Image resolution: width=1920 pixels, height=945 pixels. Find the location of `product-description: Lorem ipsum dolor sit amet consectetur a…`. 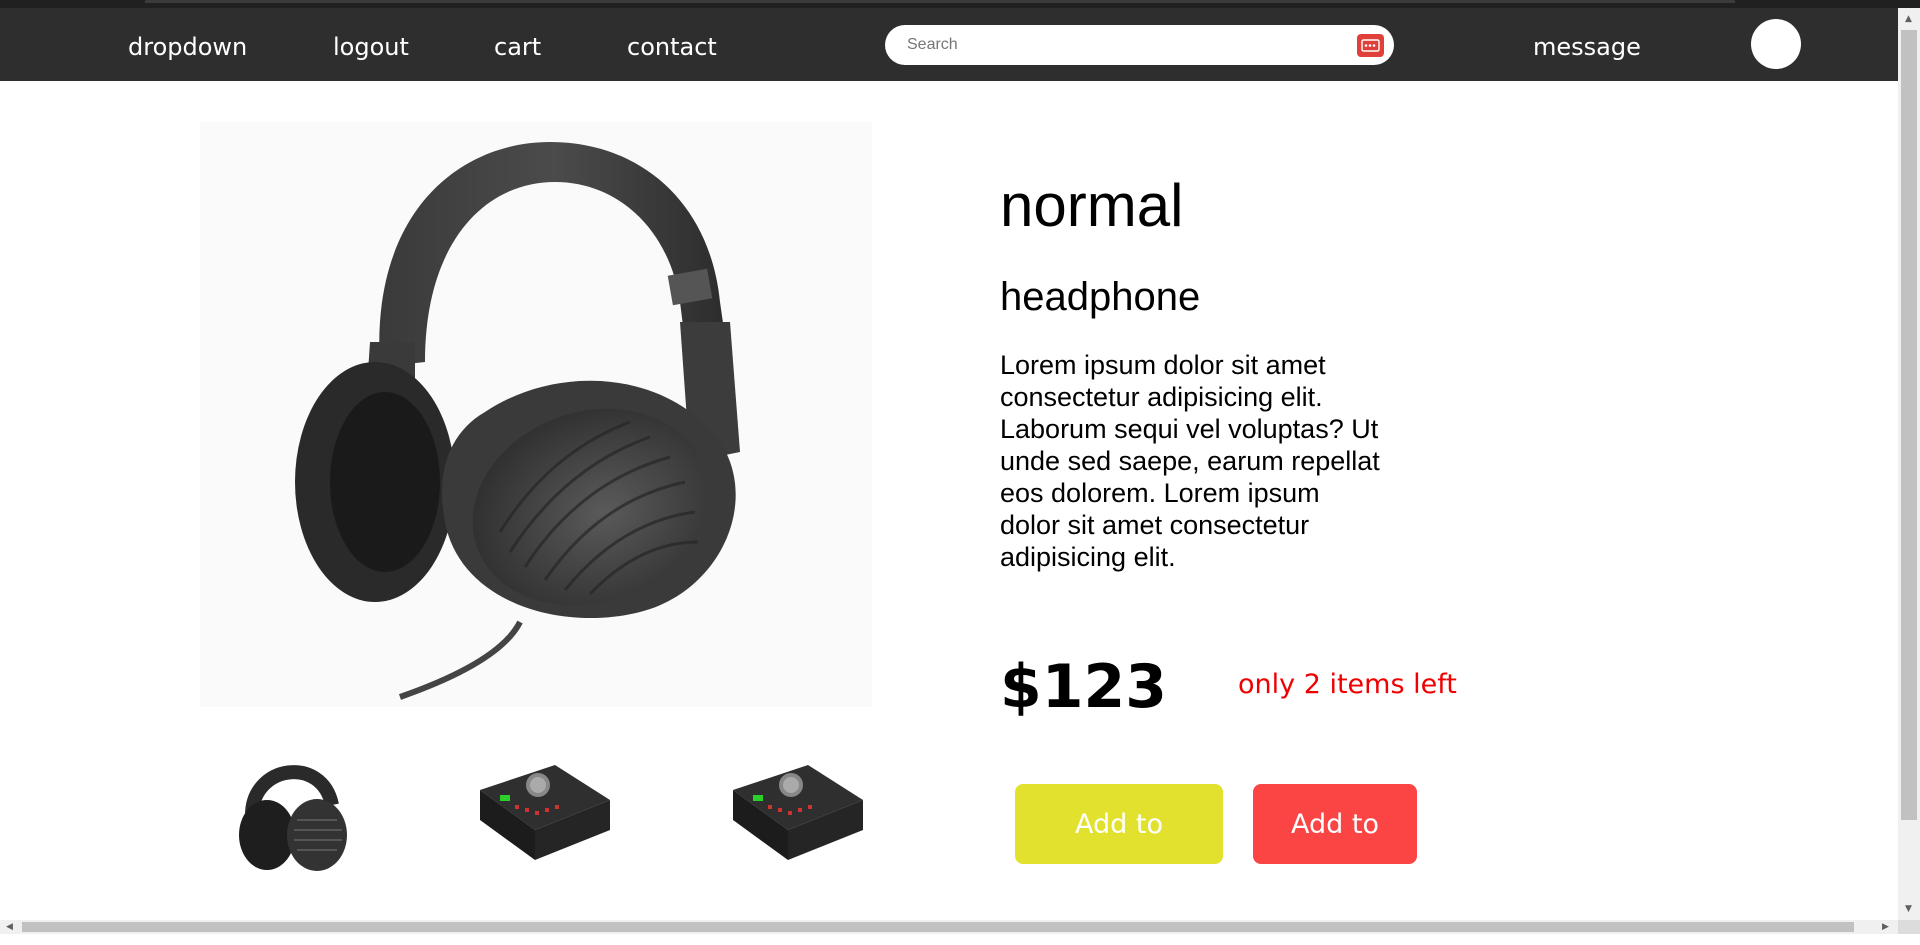

product-description: Lorem ipsum dolor sit amet consectetur a… is located at coordinates (1190, 461).